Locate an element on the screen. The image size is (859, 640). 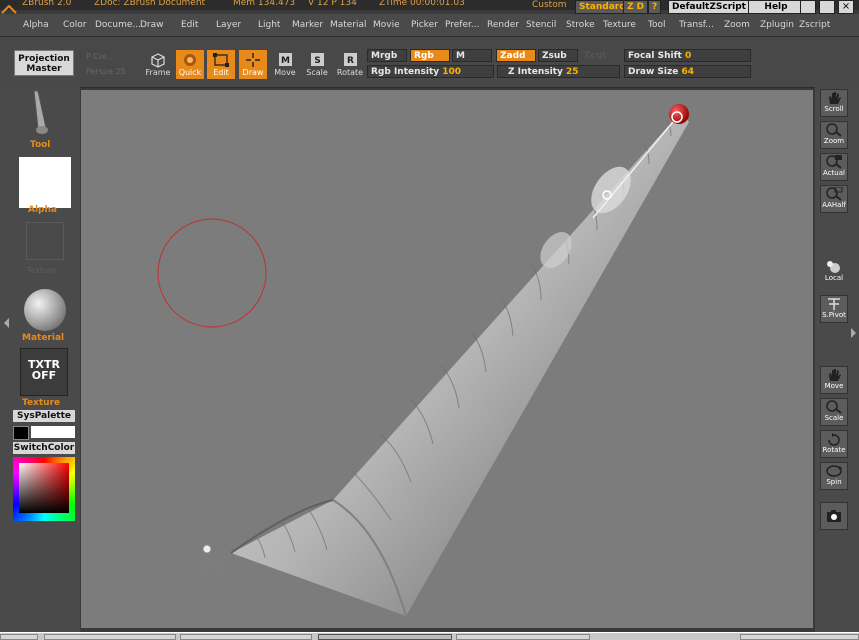
menu-layer: Layer is located at coordinates (228, 25).